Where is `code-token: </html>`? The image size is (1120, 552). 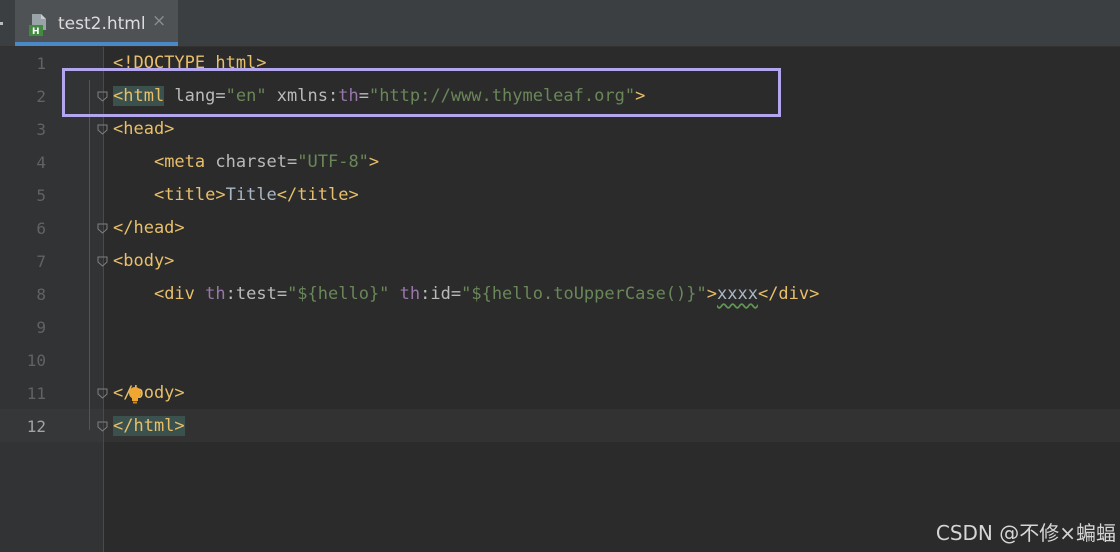
code-token: </html> is located at coordinates (149, 426).